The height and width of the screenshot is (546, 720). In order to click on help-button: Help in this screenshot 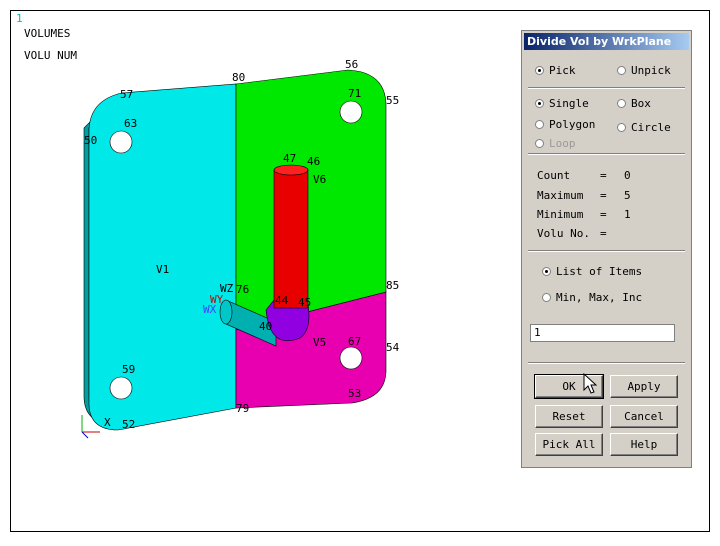, I will do `click(644, 444)`.